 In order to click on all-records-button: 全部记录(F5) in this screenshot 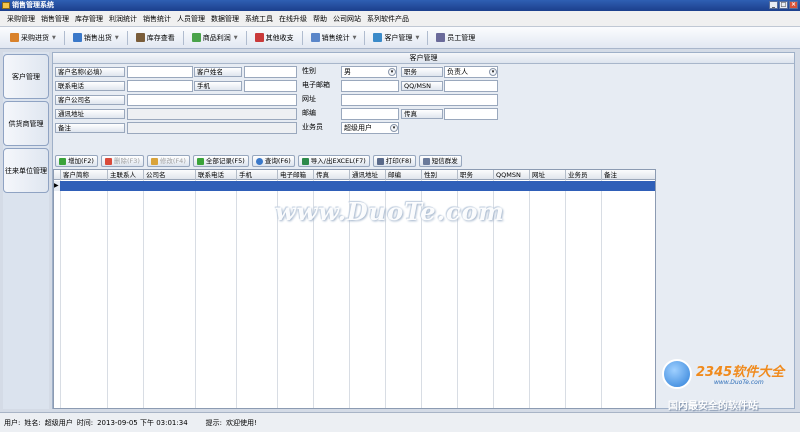, I will do `click(220, 161)`.